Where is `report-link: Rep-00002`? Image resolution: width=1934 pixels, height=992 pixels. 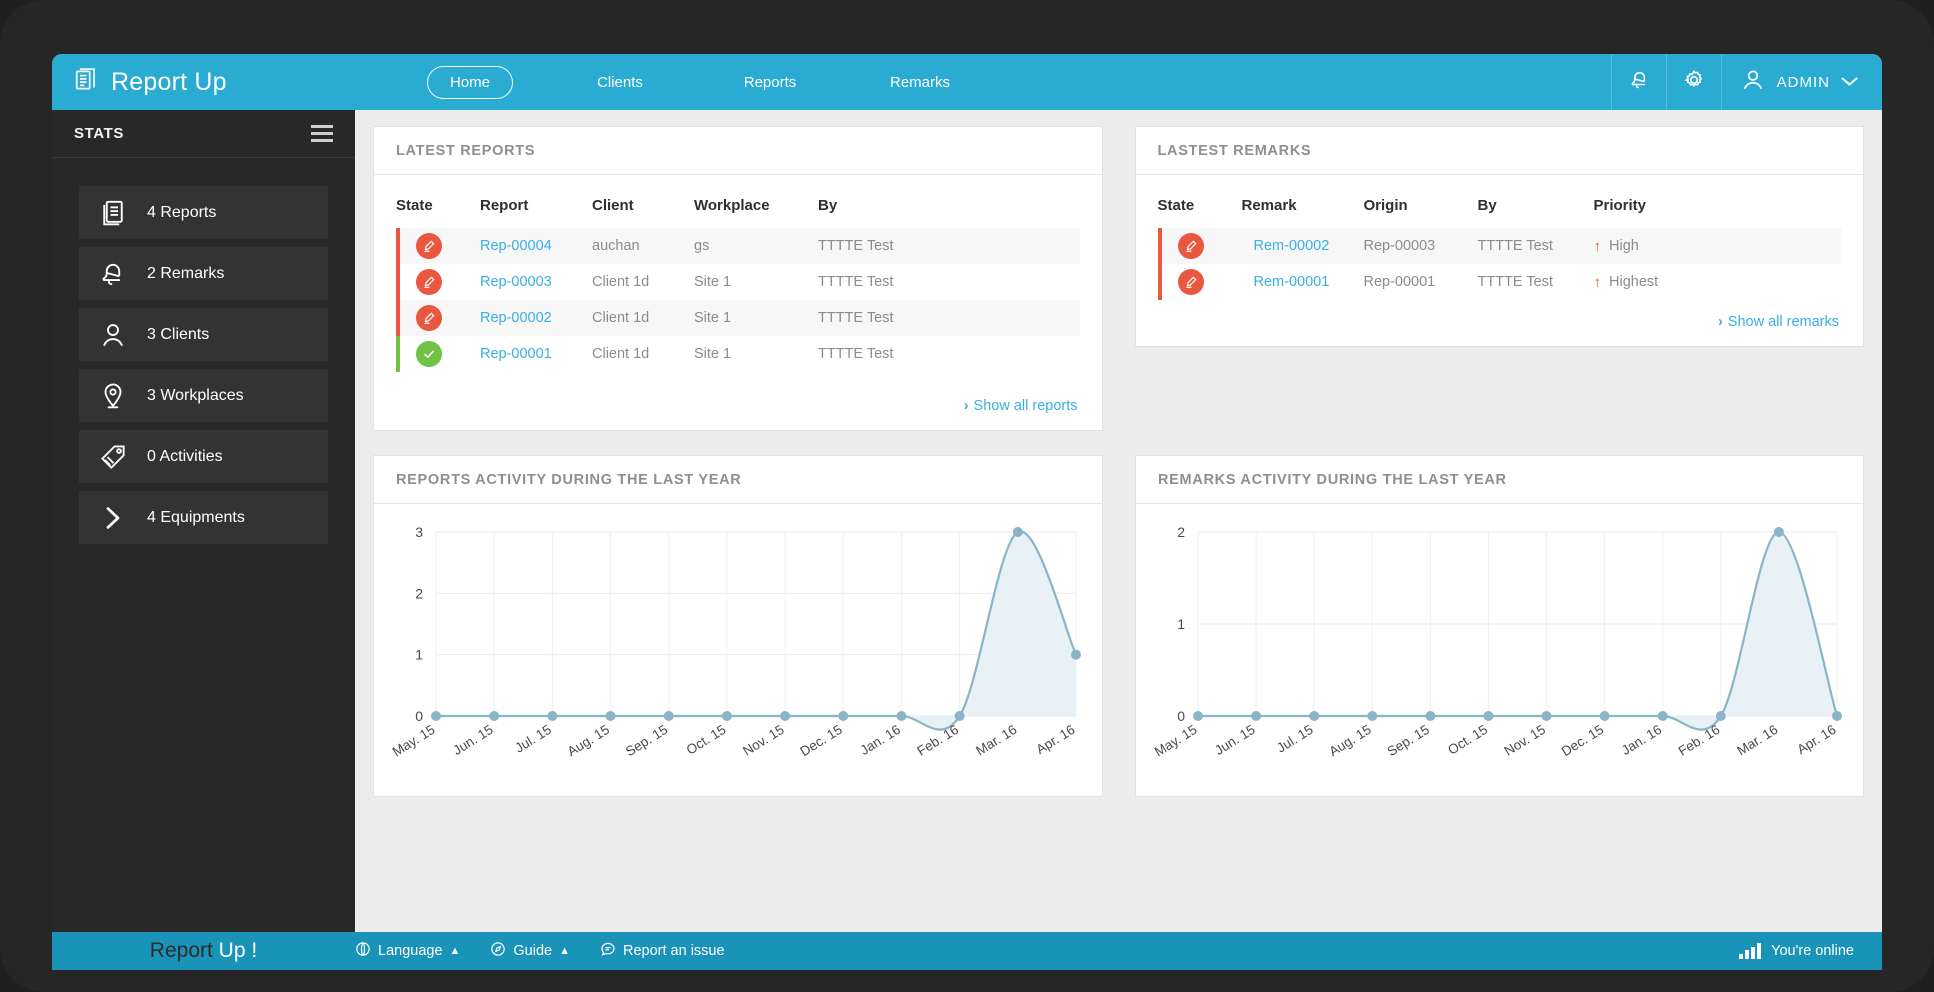 report-link: Rep-00002 is located at coordinates (516, 318).